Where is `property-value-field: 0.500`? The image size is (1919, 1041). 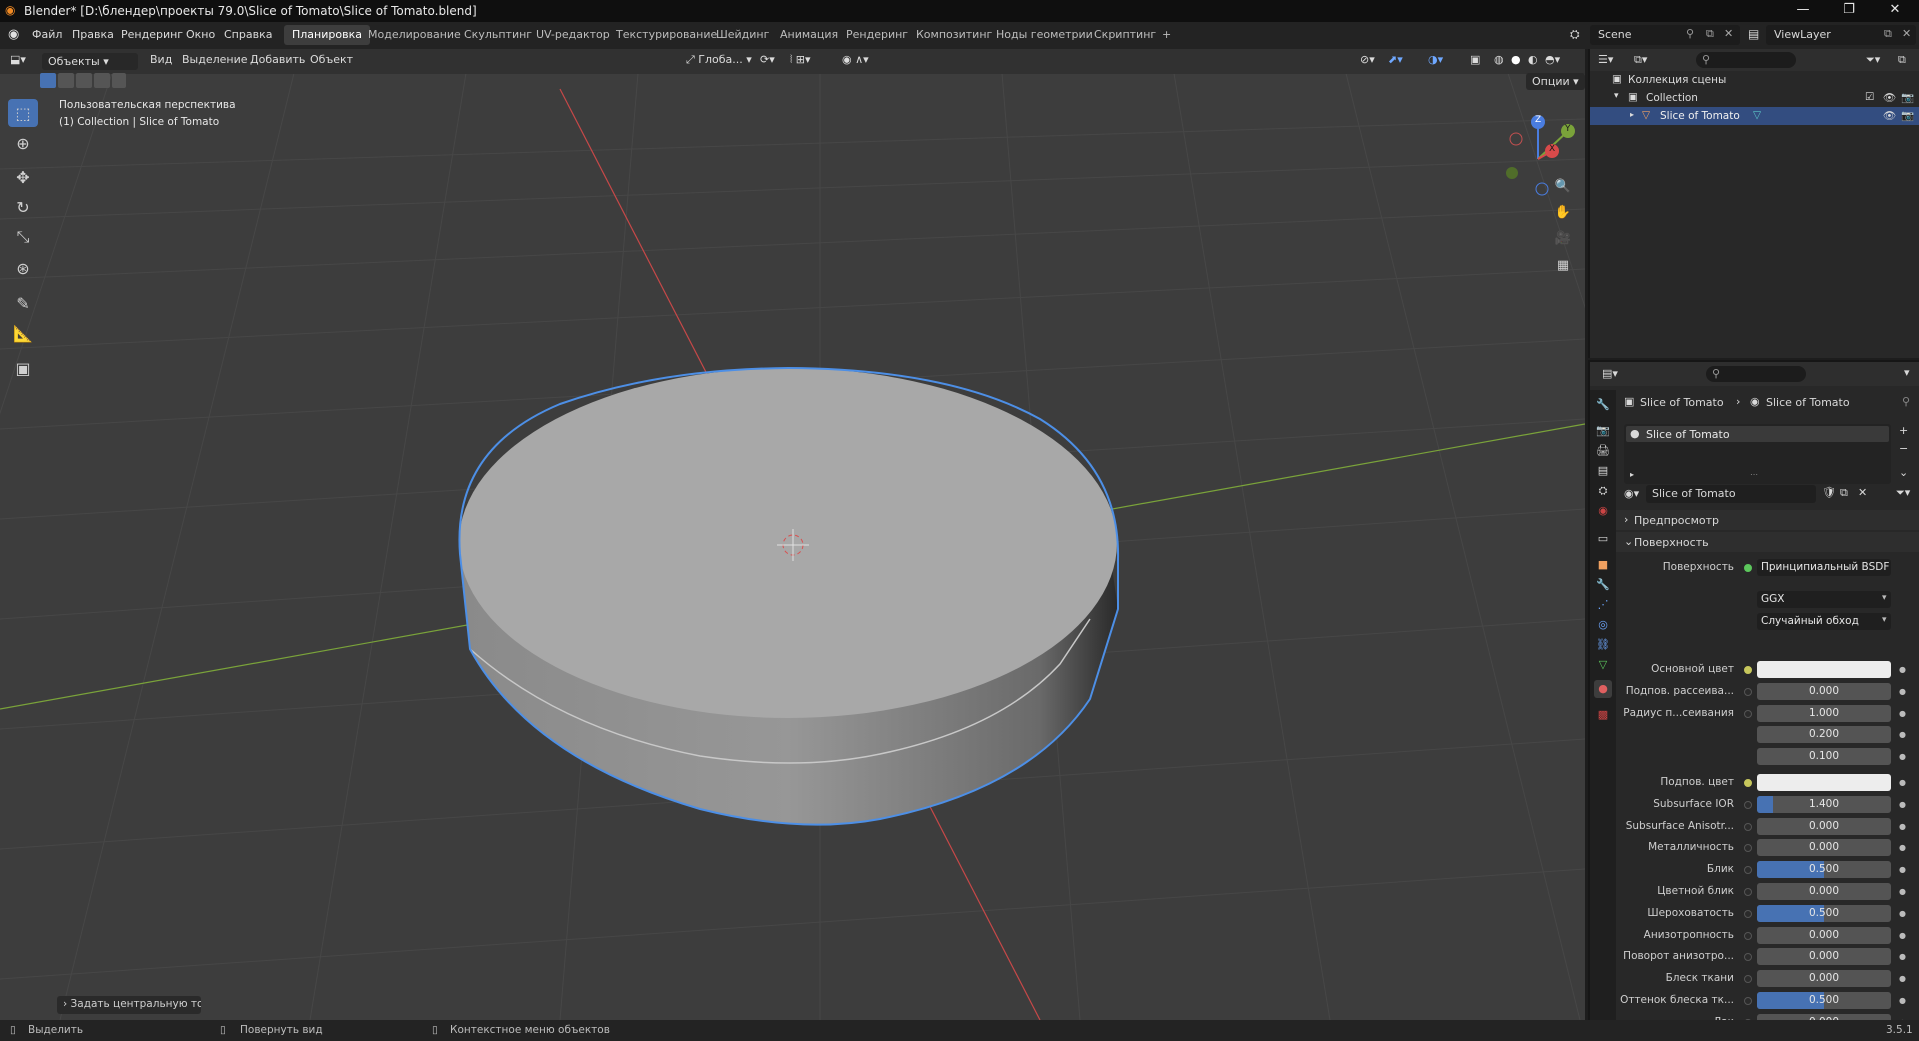 property-value-field: 0.500 is located at coordinates (1824, 869).